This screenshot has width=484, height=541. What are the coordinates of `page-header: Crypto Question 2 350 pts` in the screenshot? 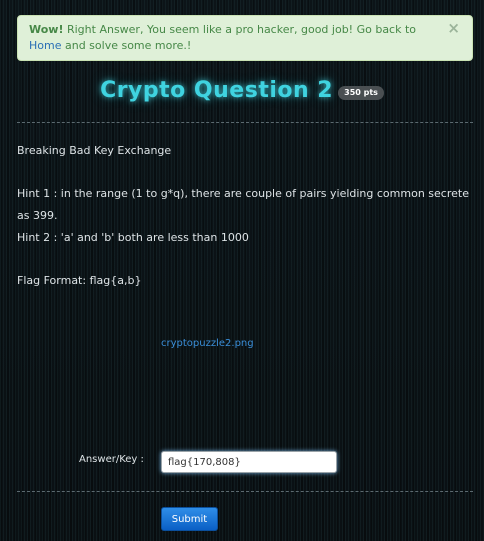 It's located at (242, 90).